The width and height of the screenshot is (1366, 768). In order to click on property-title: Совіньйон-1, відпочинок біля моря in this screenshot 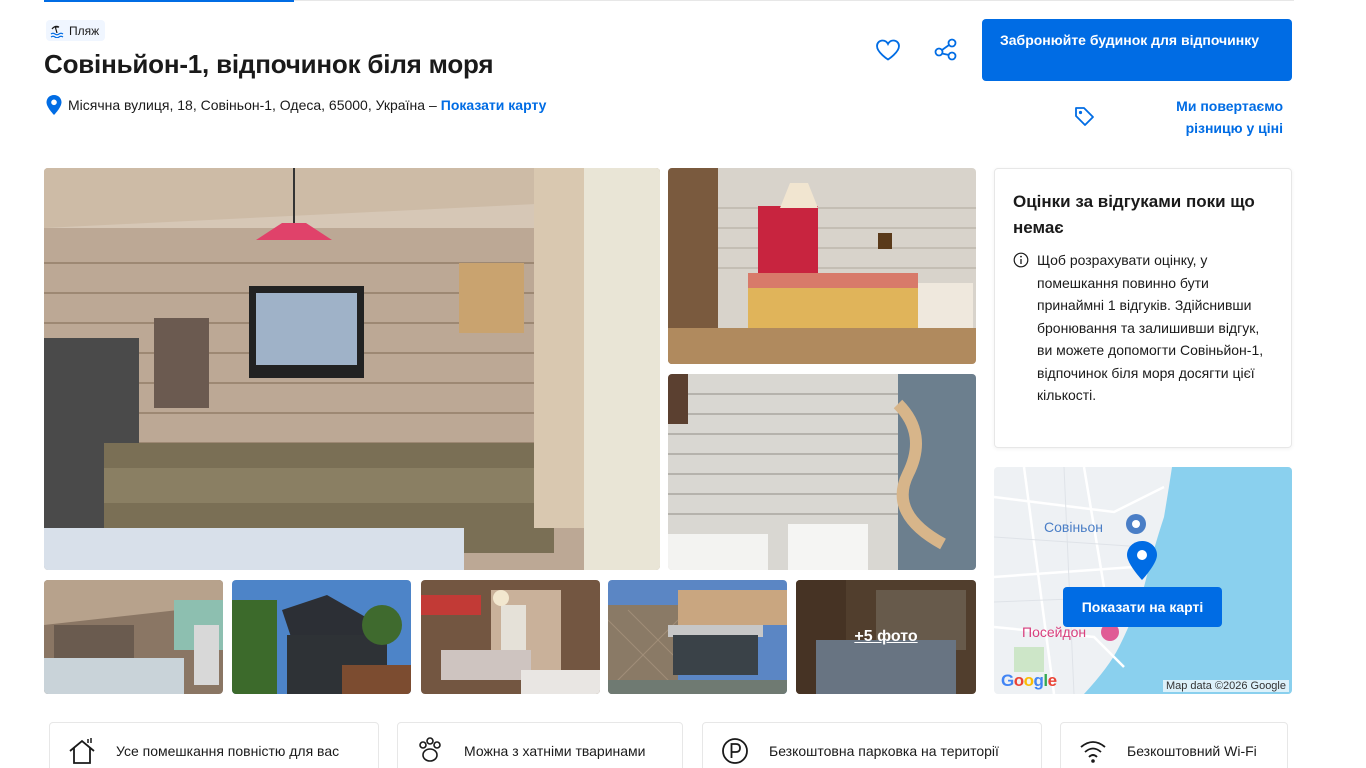, I will do `click(269, 64)`.